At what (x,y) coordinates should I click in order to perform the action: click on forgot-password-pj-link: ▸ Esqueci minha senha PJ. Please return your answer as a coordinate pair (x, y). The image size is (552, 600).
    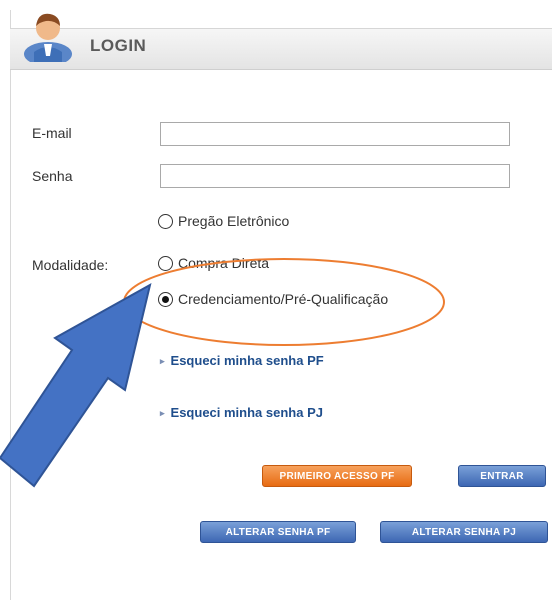
    Looking at the image, I should click on (241, 412).